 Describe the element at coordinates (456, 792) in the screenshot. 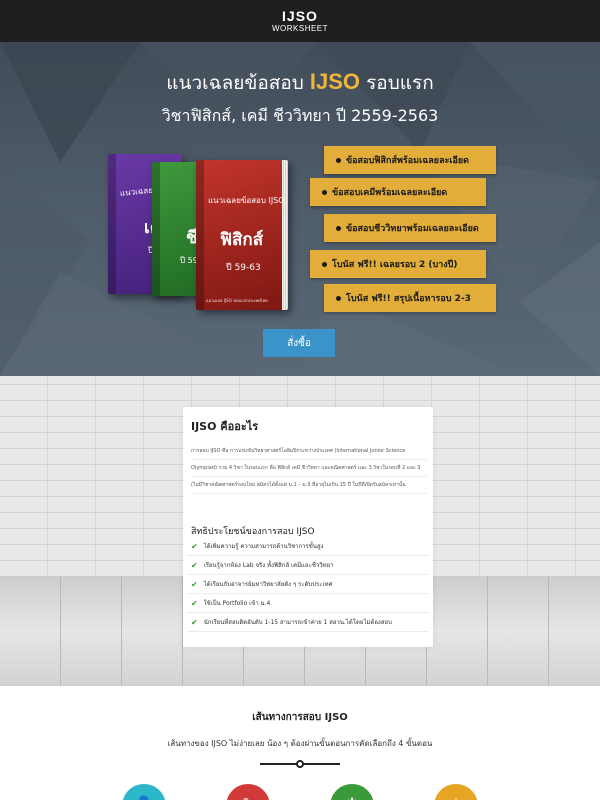

I see `step-4-trophy-icon: ★` at that location.